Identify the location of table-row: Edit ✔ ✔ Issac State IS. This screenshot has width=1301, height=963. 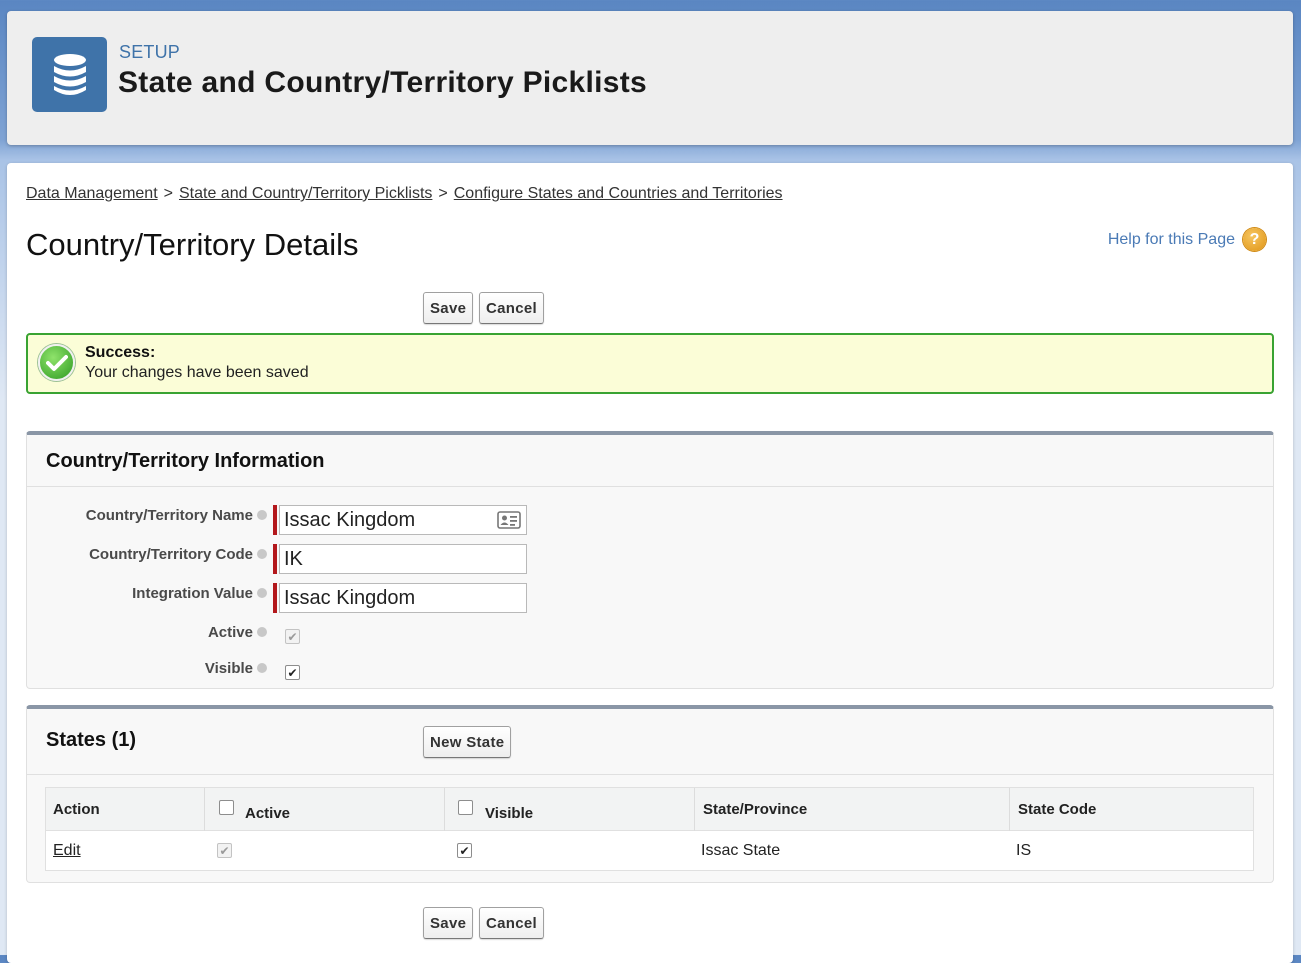
(649, 851).